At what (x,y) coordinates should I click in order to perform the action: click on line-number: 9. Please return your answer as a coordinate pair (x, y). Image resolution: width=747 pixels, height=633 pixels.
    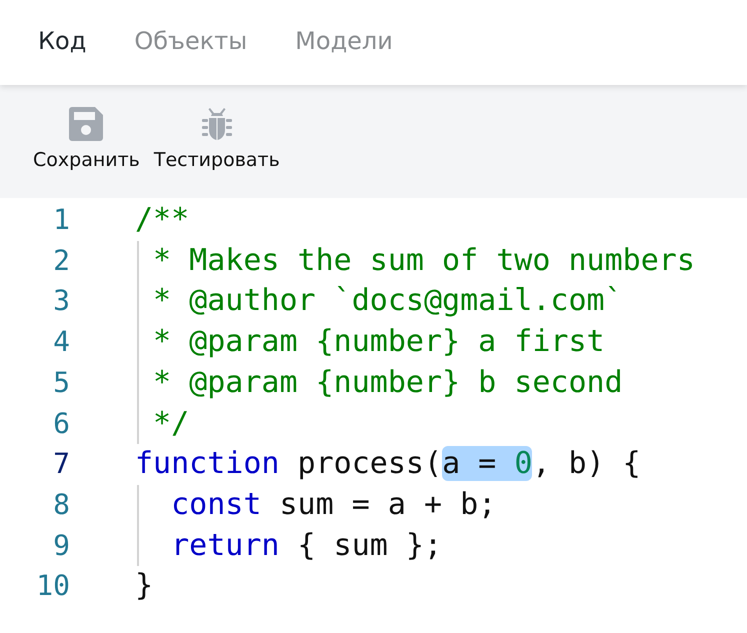
    Looking at the image, I should click on (61, 546).